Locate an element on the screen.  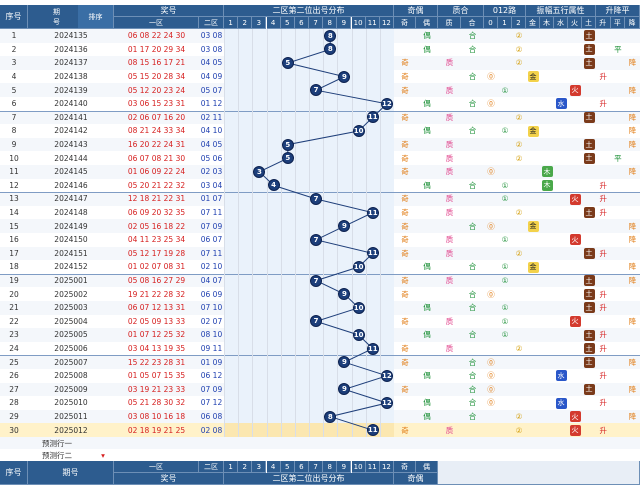
header-element-1: 木 is located at coordinates (547, 23).